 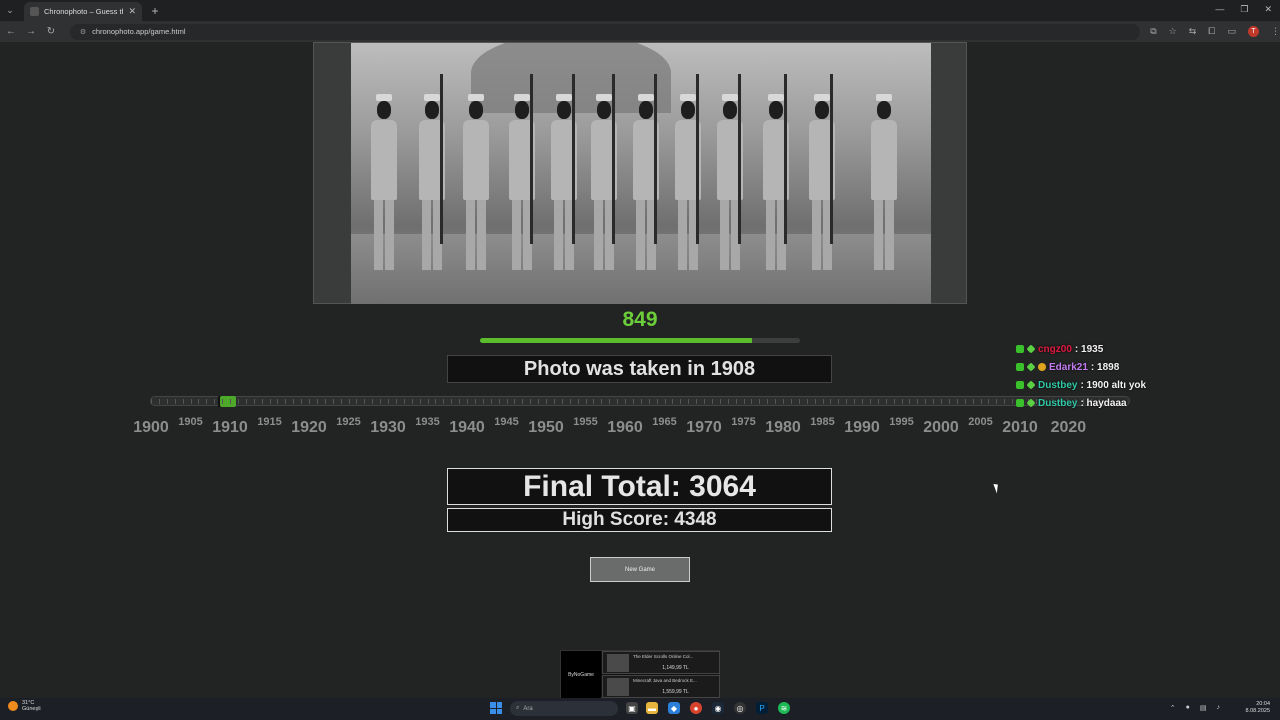 I want to click on spotify-icon: ≋, so click(x=784, y=708).